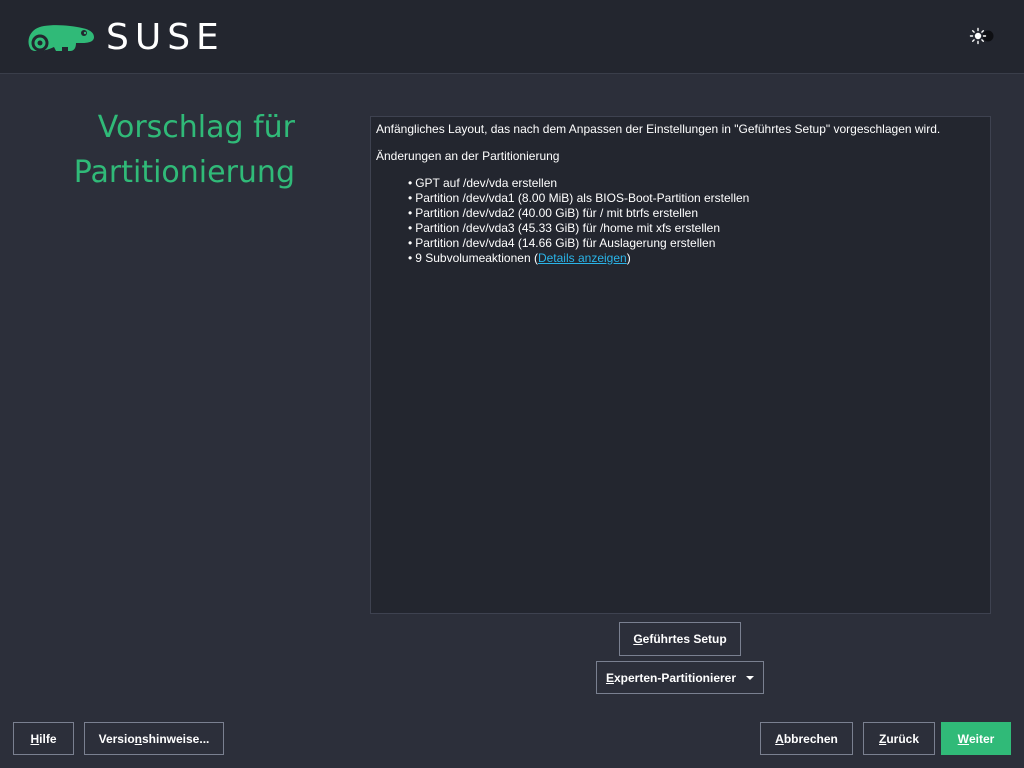 The image size is (1024, 768). I want to click on guided-setup-button: Geführtes Setup, so click(680, 639).